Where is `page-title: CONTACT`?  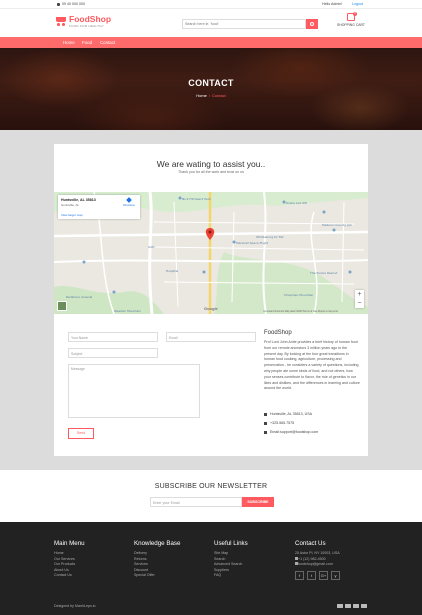
page-title: CONTACT is located at coordinates (211, 83).